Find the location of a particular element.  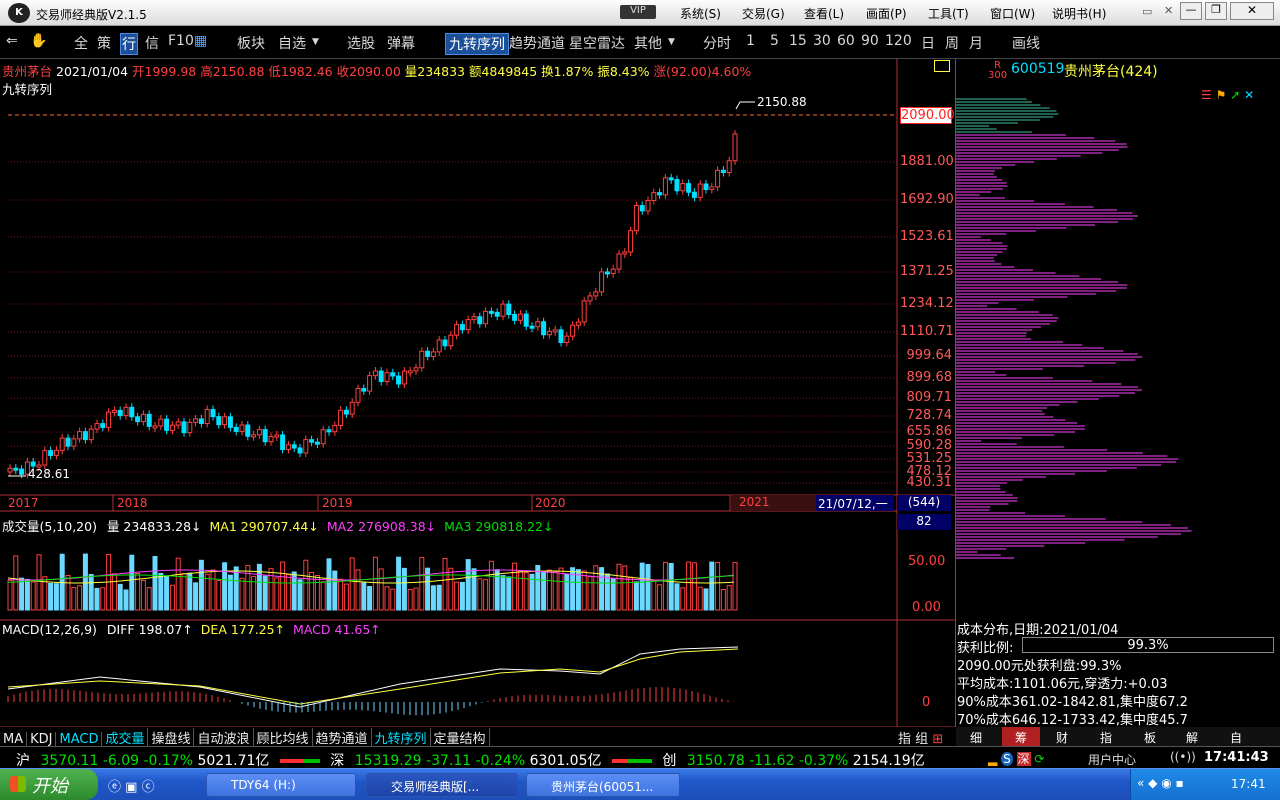

toolbar-danmaku: 弹幕 is located at coordinates (401, 43).